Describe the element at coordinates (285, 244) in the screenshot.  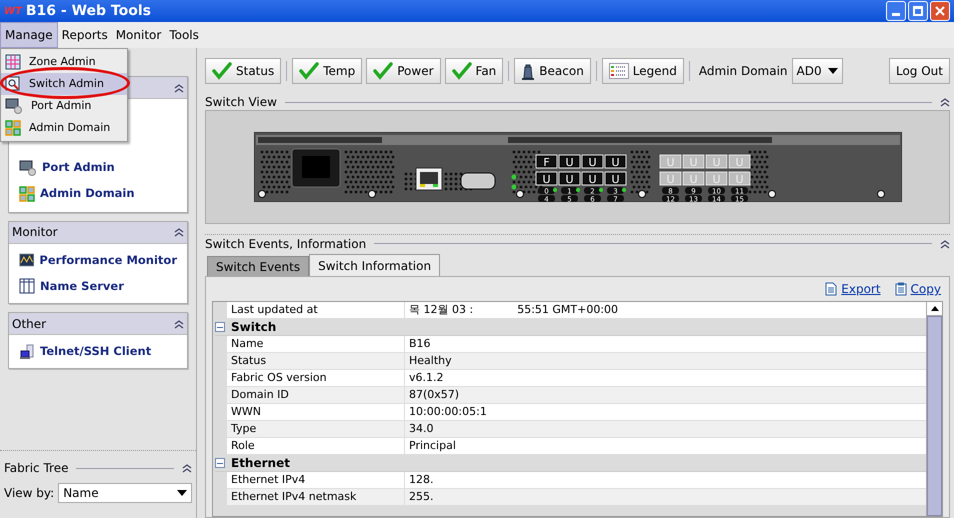
I see `section-title: Switch Events, Information` at that location.